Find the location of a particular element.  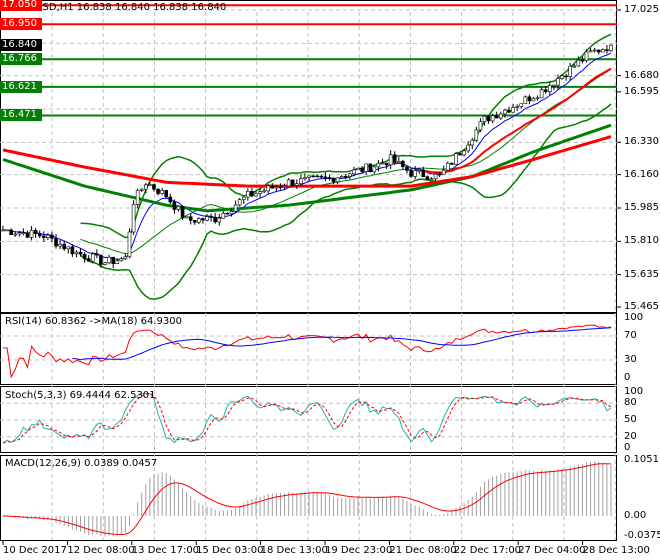

price-tick: 15.635 is located at coordinates (641, 274).